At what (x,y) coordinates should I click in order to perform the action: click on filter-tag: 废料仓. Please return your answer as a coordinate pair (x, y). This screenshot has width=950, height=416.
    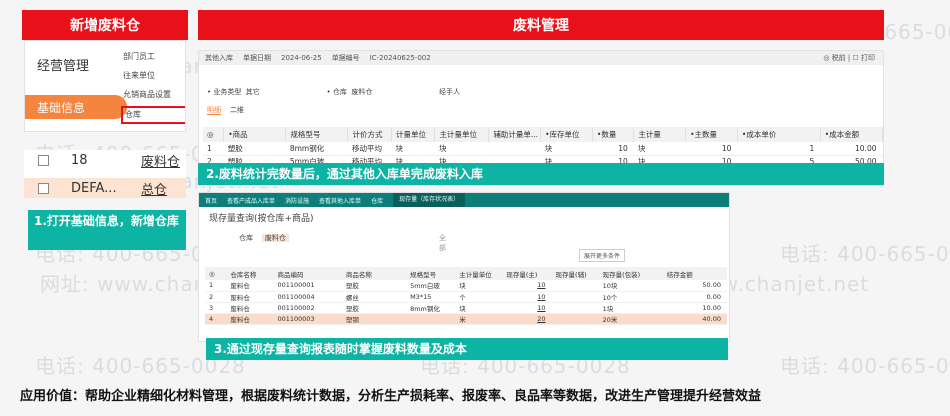
    Looking at the image, I should click on (275, 238).